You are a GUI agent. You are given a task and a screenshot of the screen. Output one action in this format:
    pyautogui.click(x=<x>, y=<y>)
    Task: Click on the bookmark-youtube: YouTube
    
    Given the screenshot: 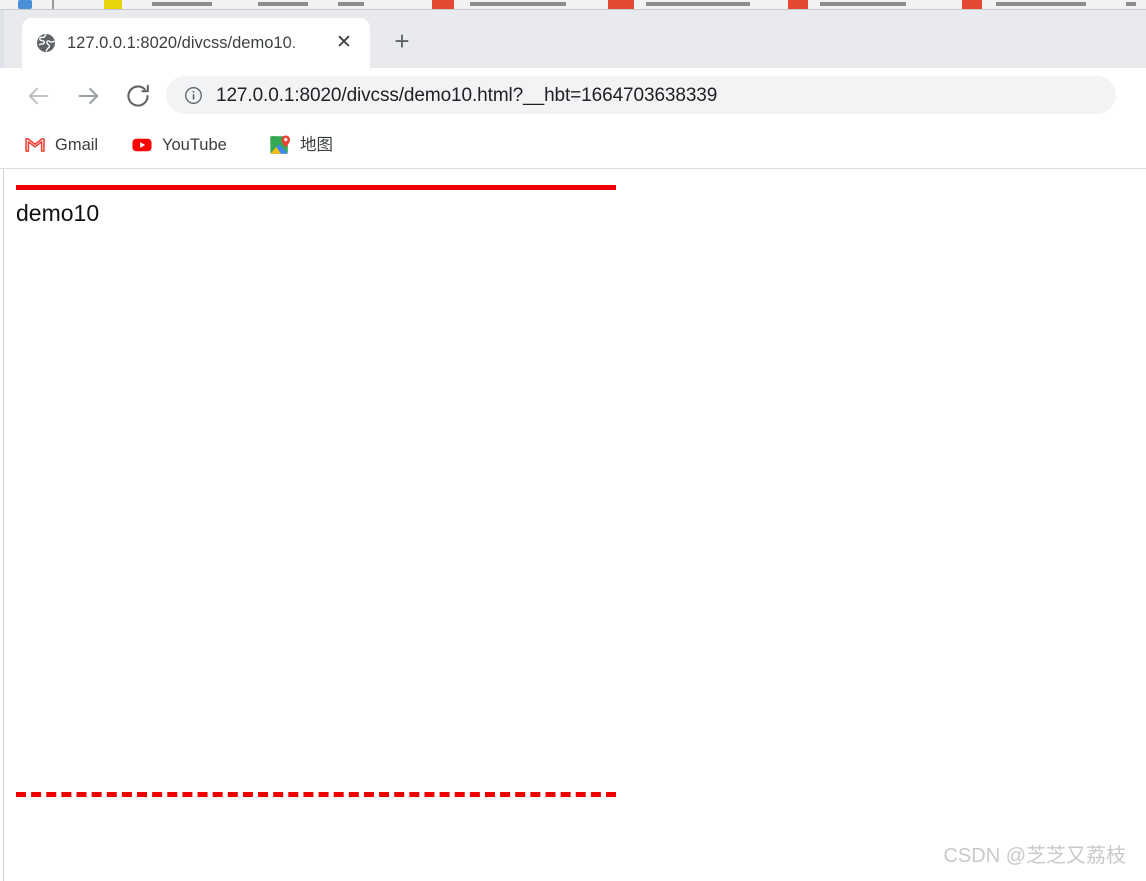 What is the action you would take?
    pyautogui.click(x=179, y=145)
    